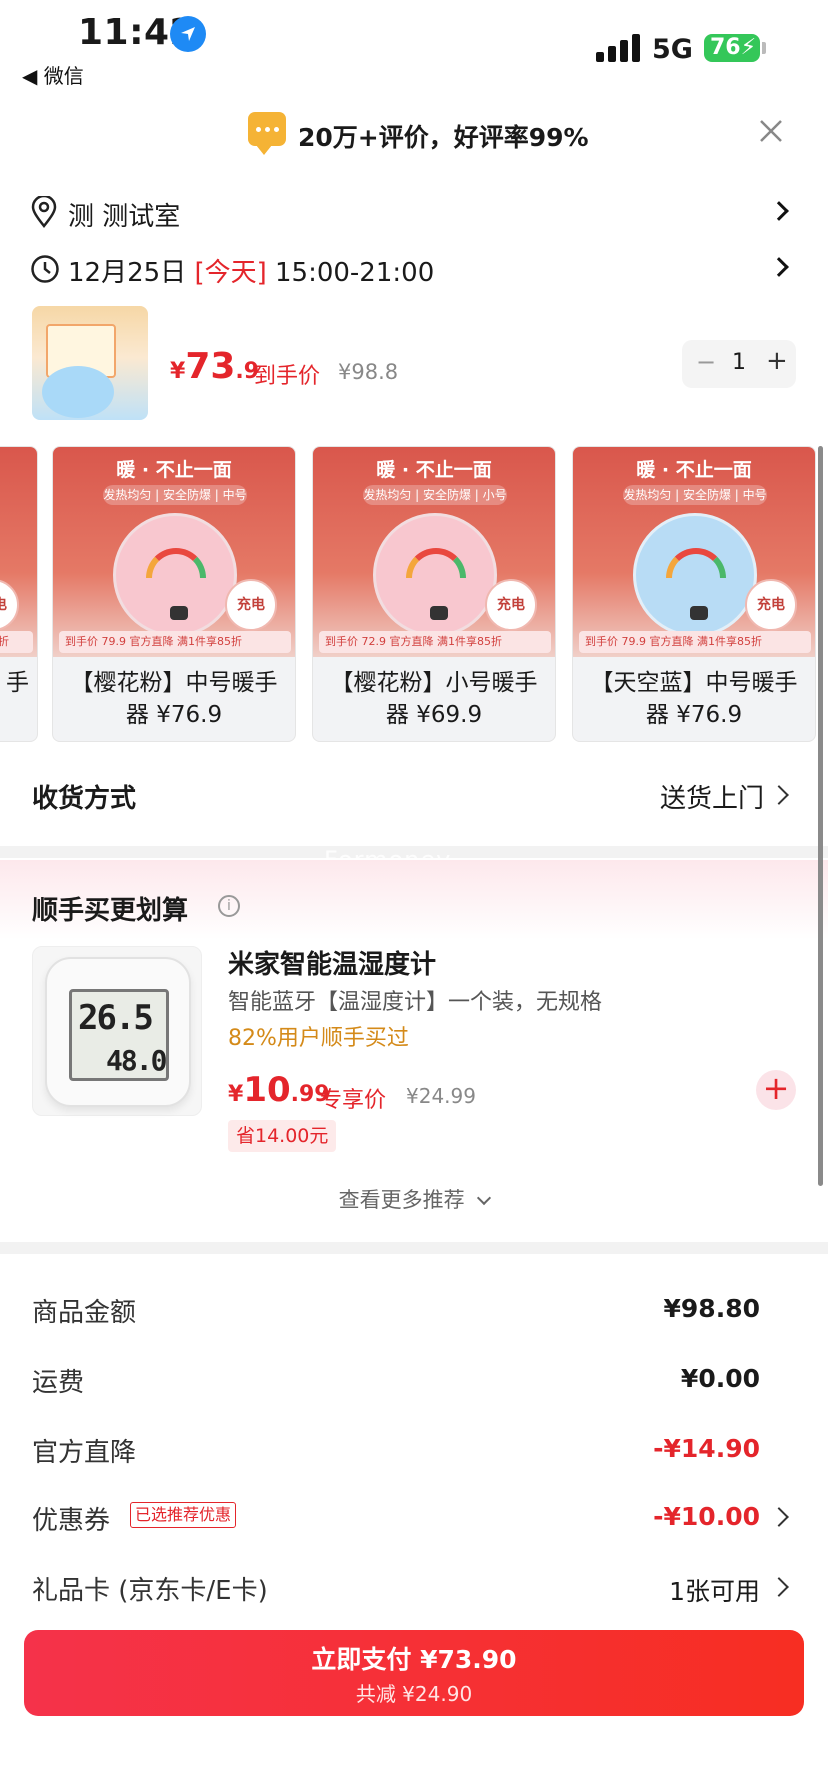 The image size is (828, 1792). Describe the element at coordinates (188, 34) in the screenshot. I see `location-arrow-icon` at that location.